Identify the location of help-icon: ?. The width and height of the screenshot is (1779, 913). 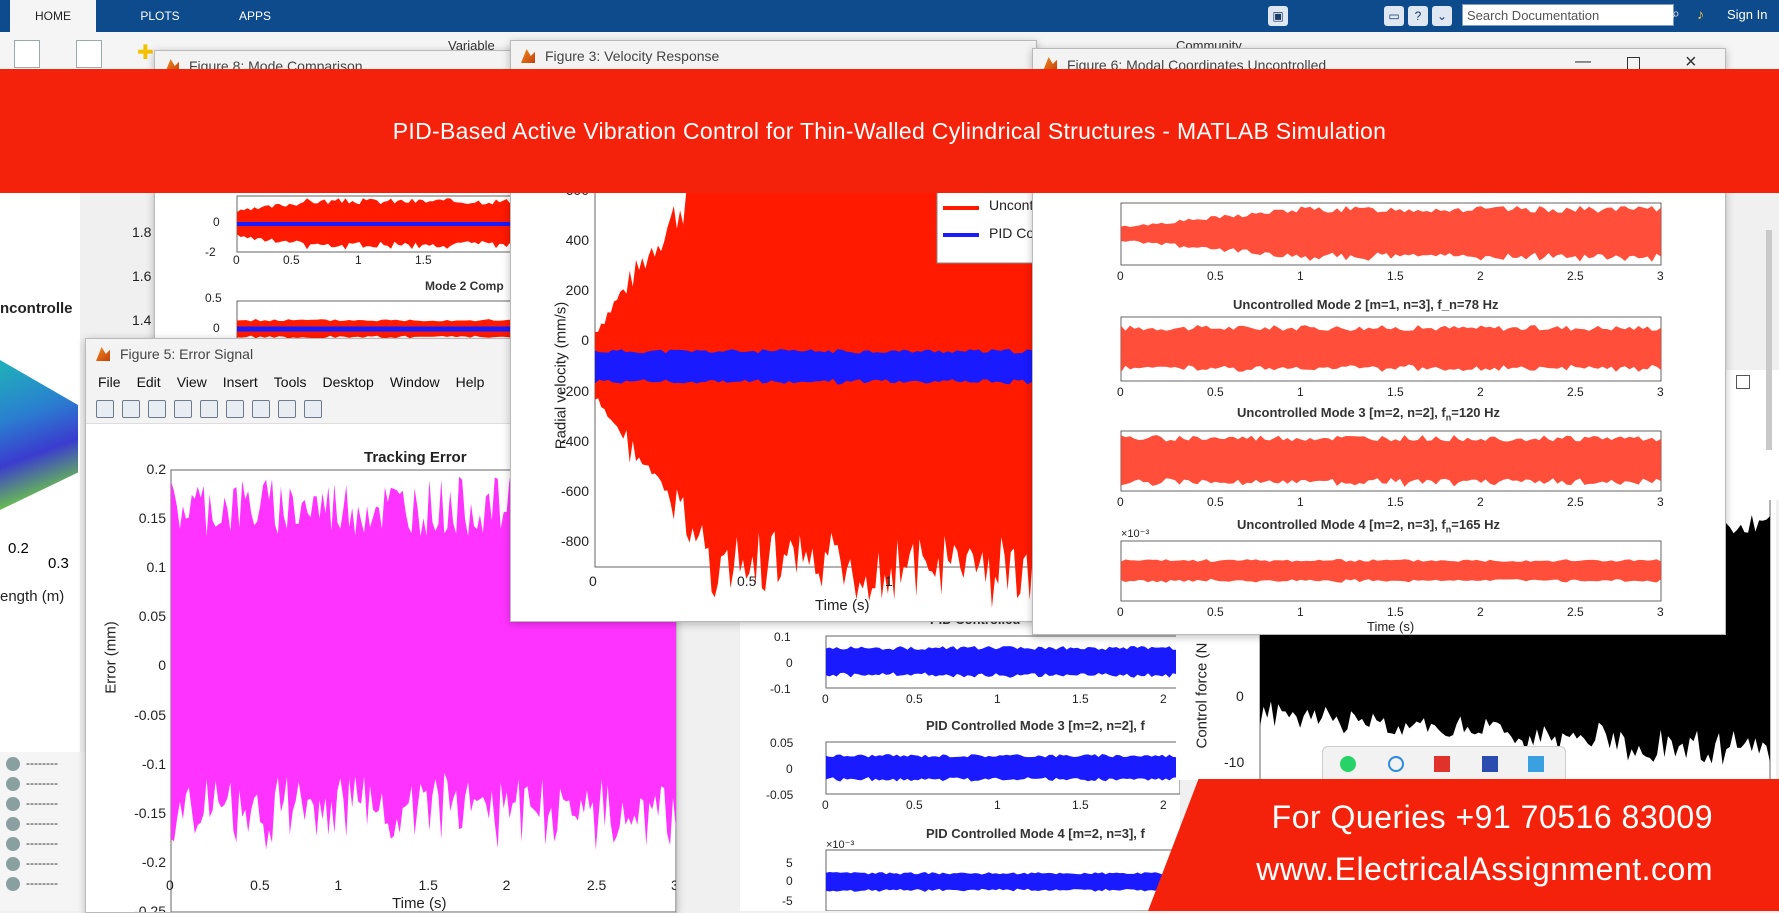
(1418, 16).